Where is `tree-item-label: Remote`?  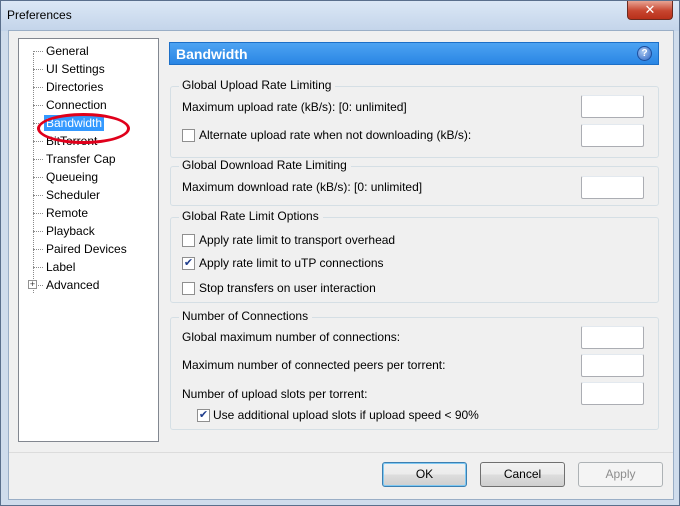 tree-item-label: Remote is located at coordinates (67, 213).